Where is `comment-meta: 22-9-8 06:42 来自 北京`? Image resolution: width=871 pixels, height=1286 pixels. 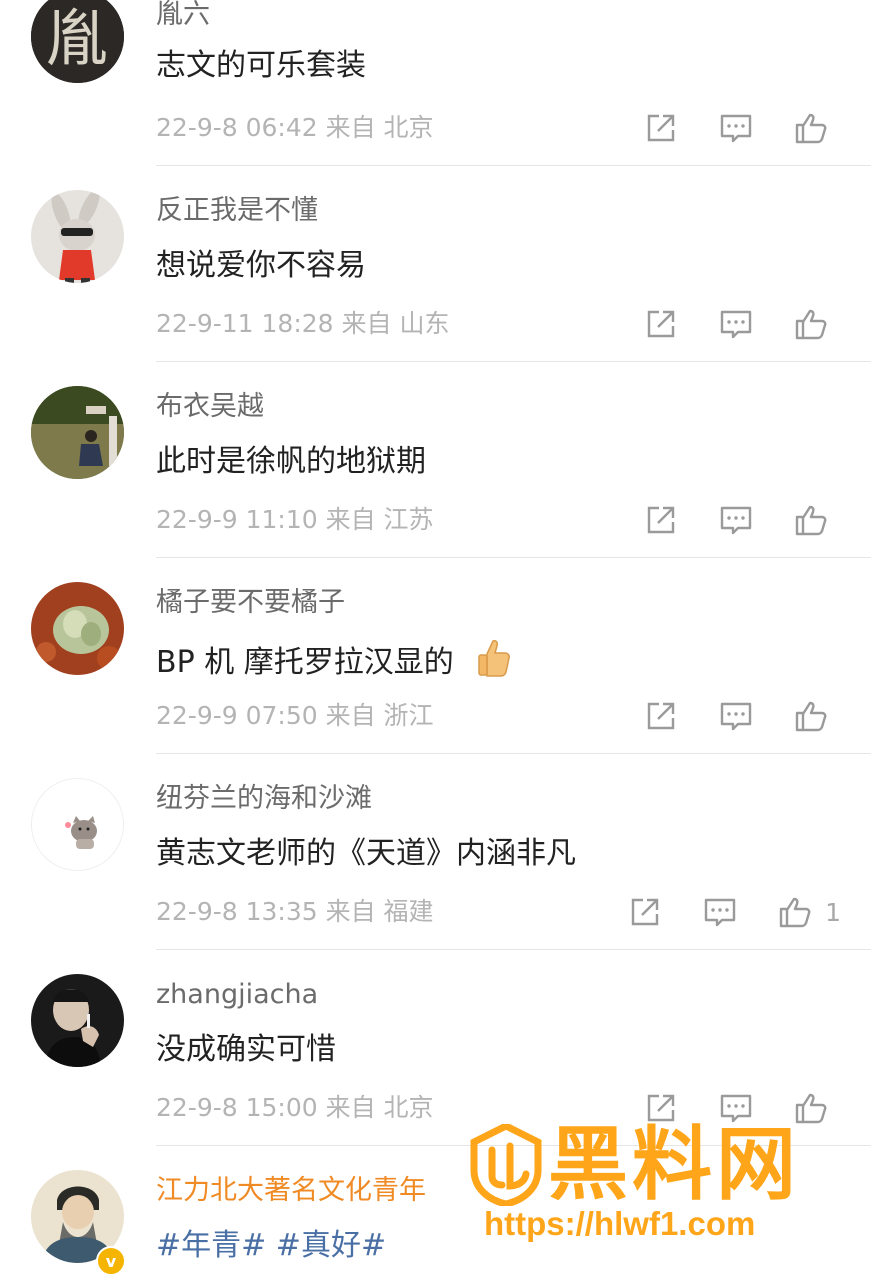 comment-meta: 22-9-8 06:42 来自 北京 is located at coordinates (295, 127).